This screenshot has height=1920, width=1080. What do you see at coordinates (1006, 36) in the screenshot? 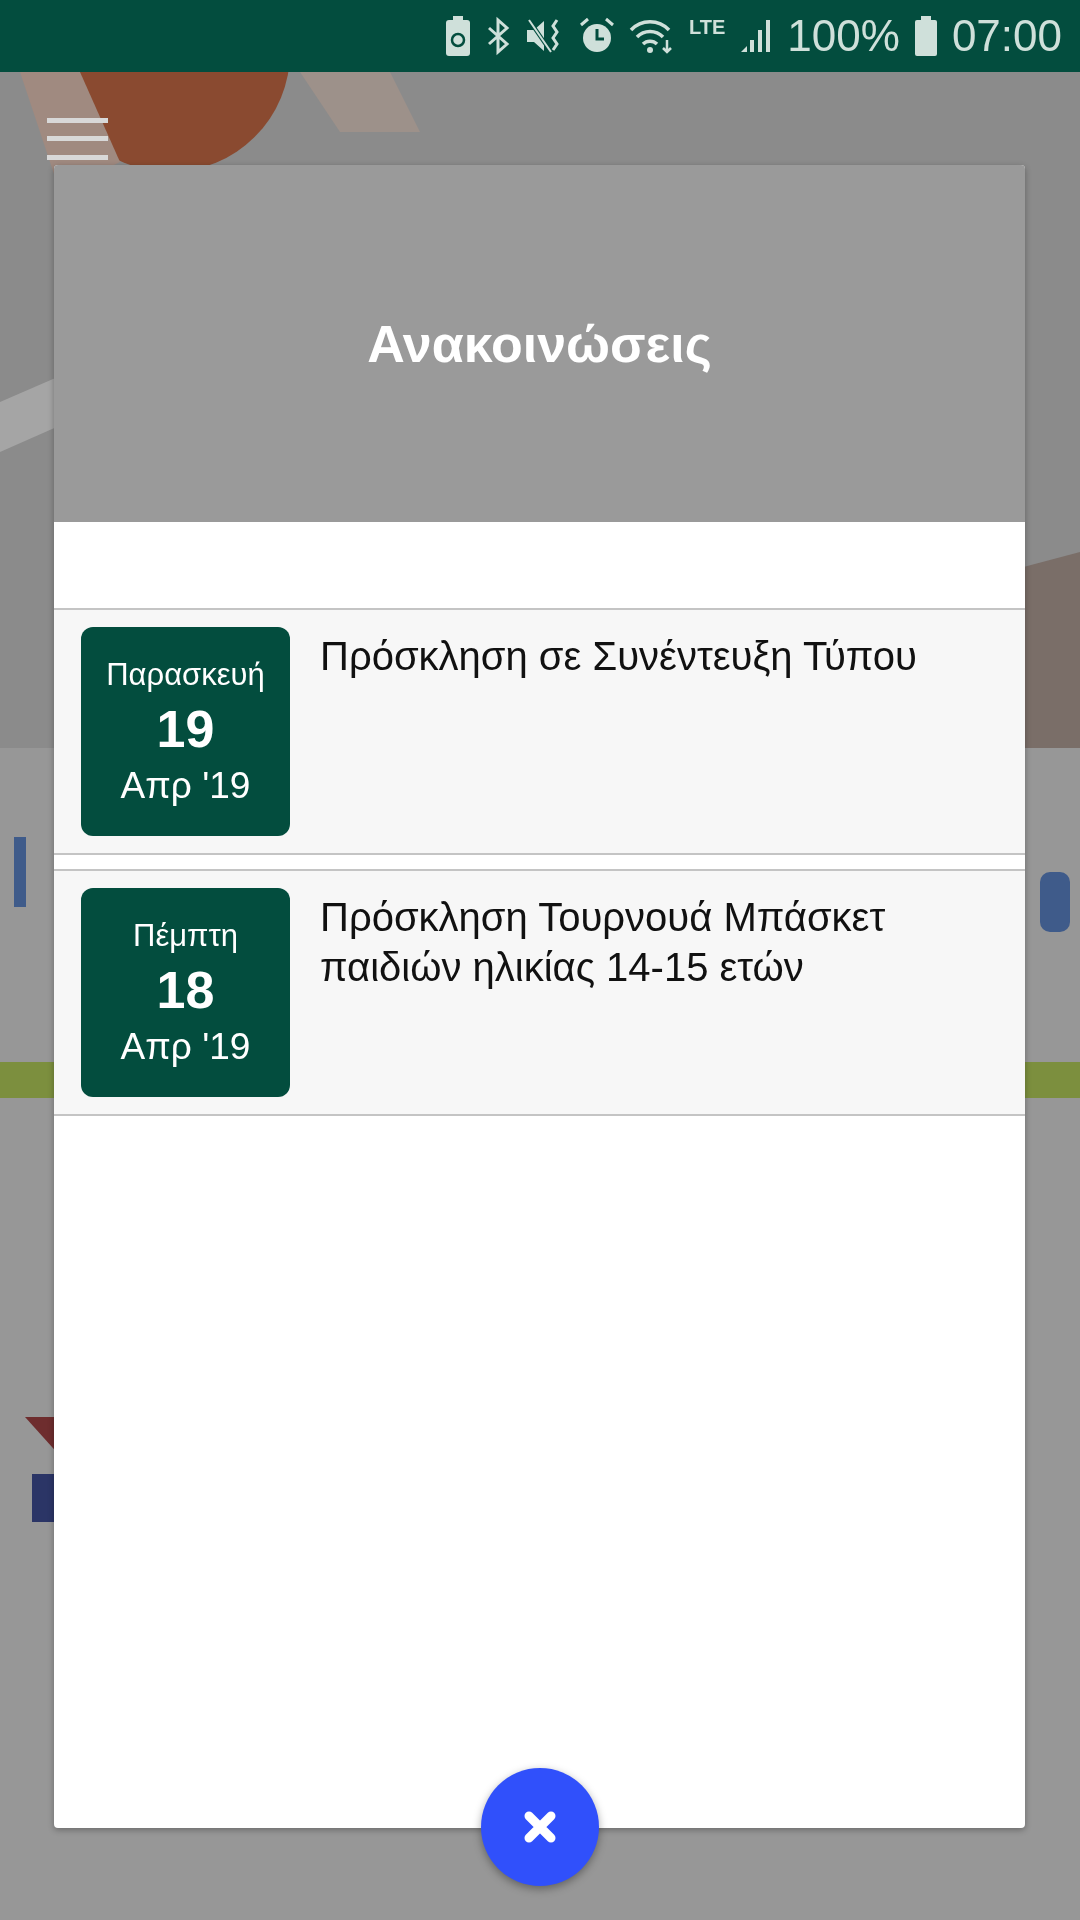
I see `clock: 07:00` at bounding box center [1006, 36].